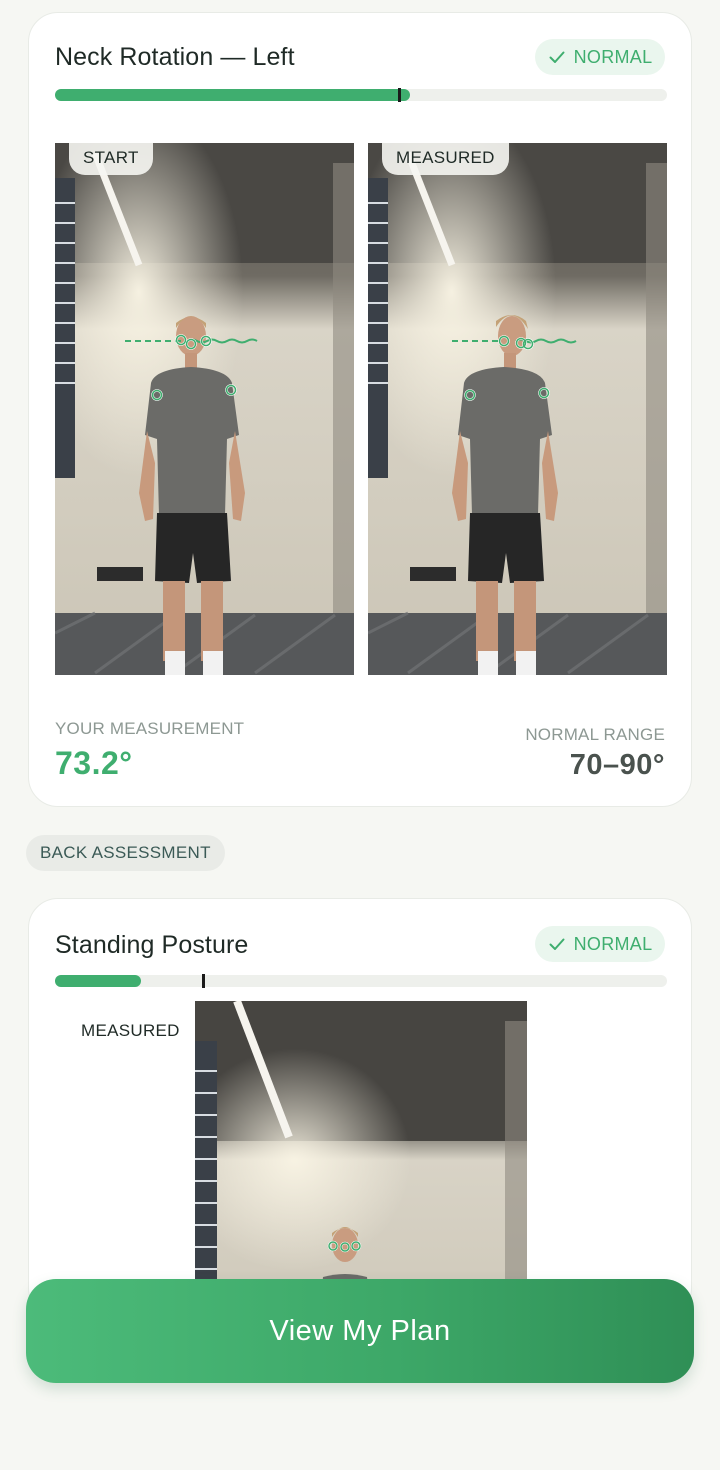 Image resolution: width=720 pixels, height=1470 pixels. I want to click on start-photo-label: START, so click(111, 159).